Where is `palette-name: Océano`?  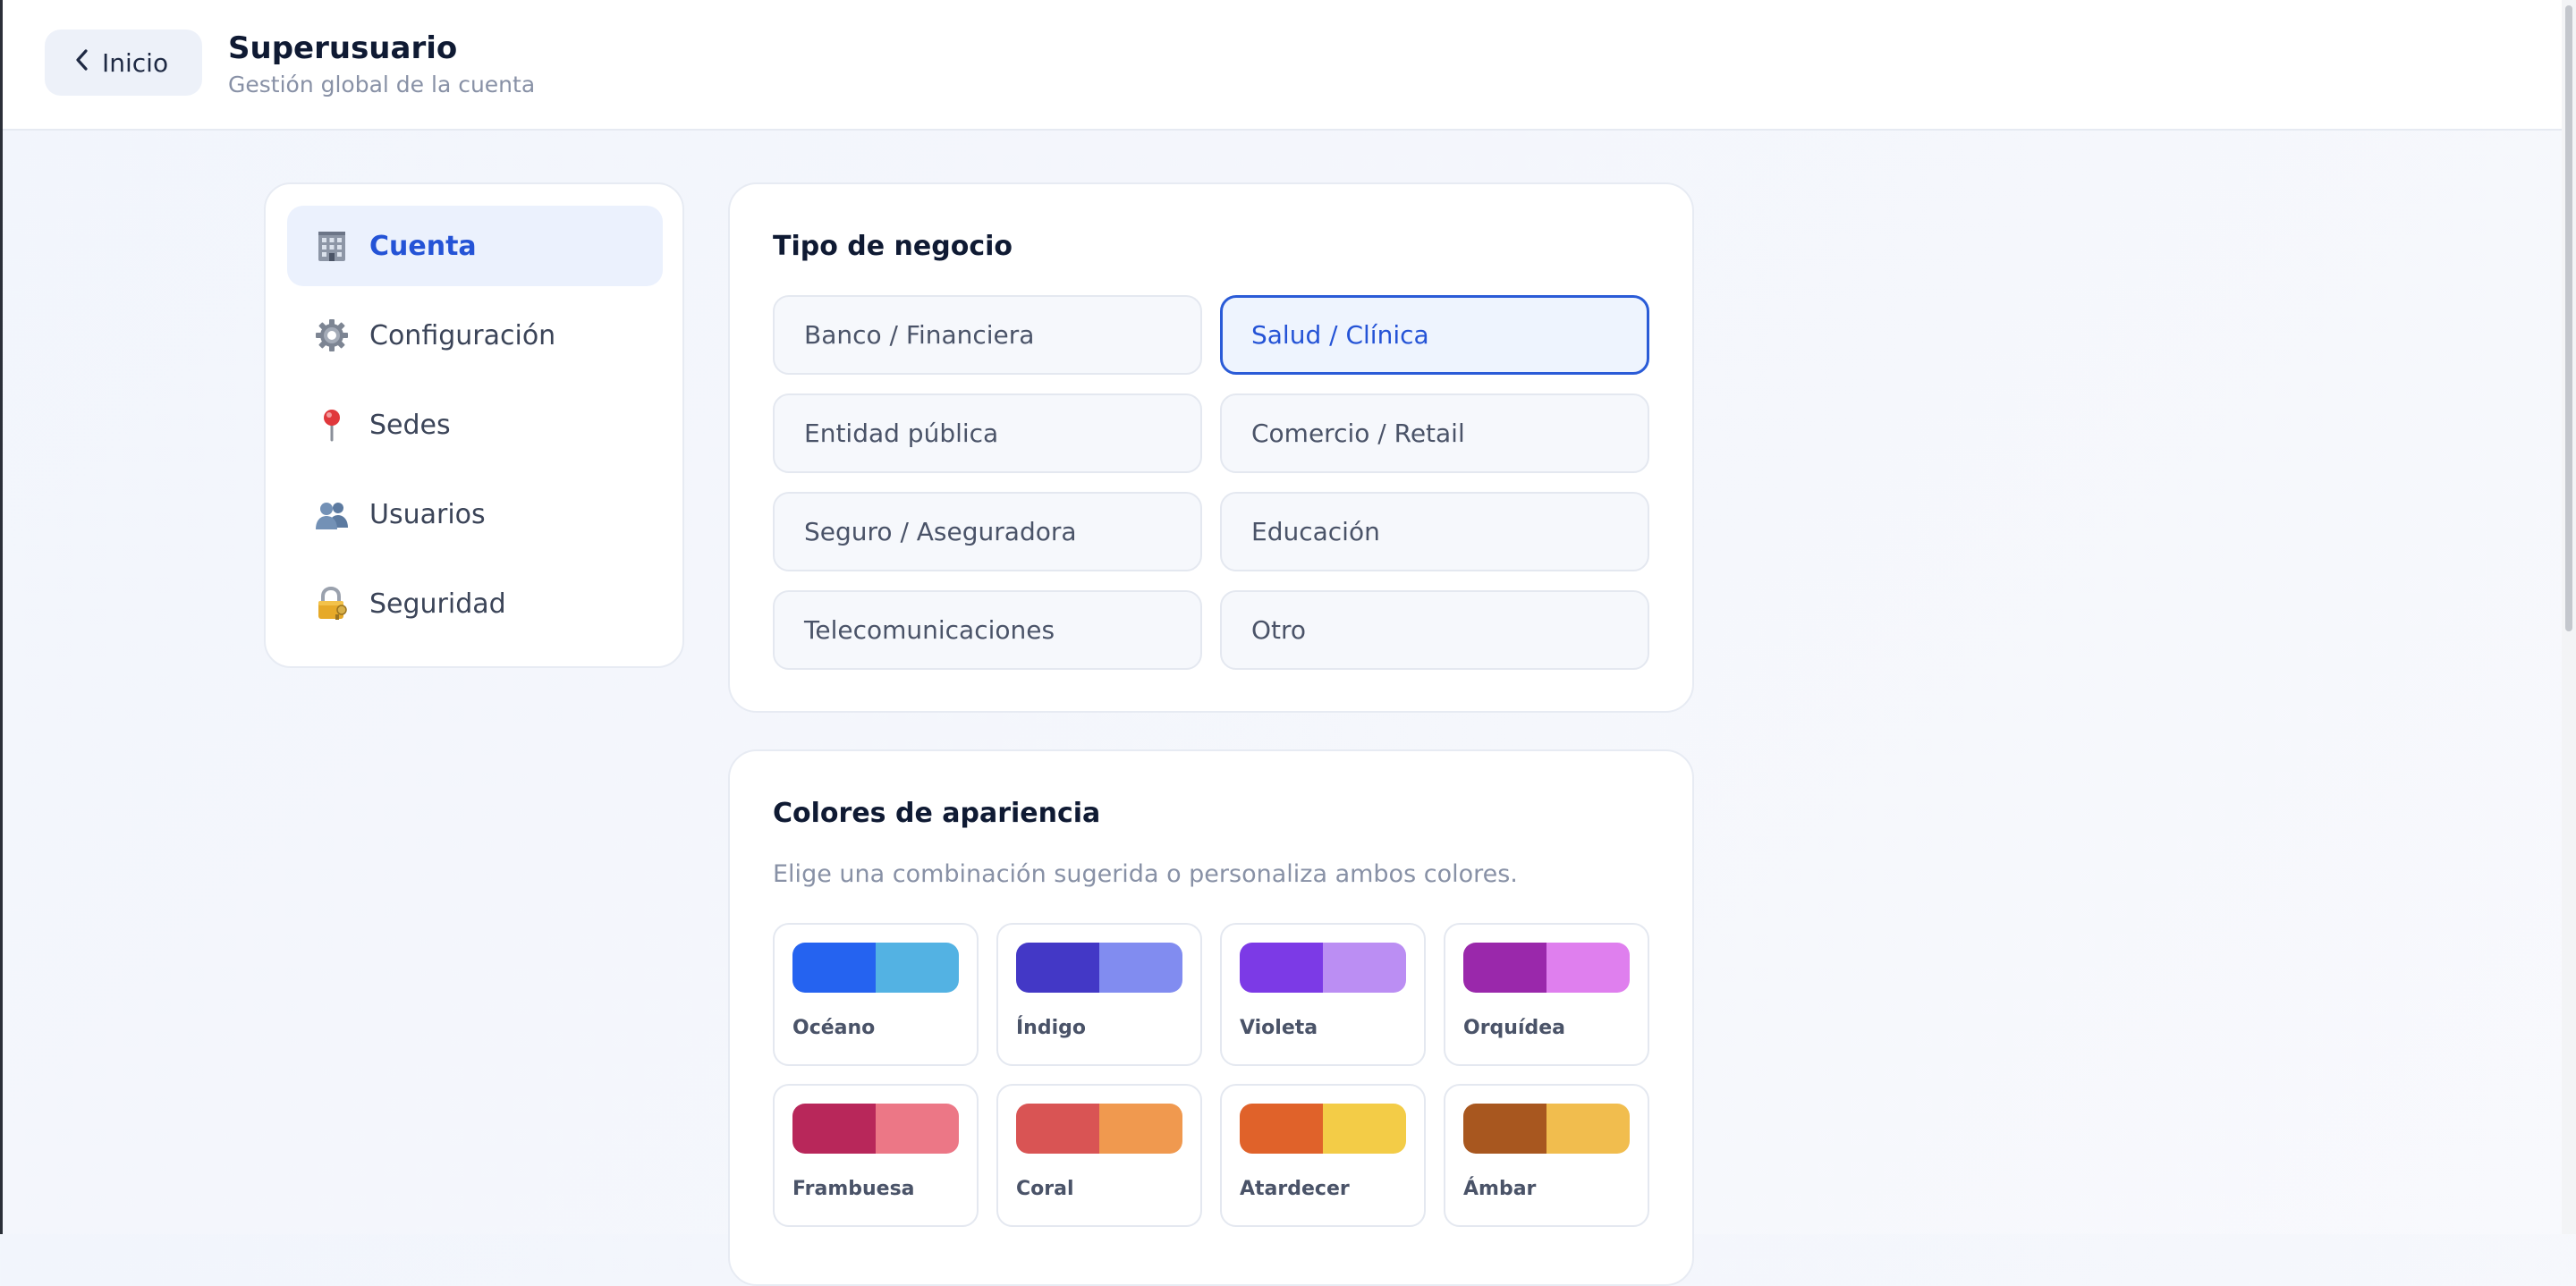 palette-name: Océano is located at coordinates (834, 1028).